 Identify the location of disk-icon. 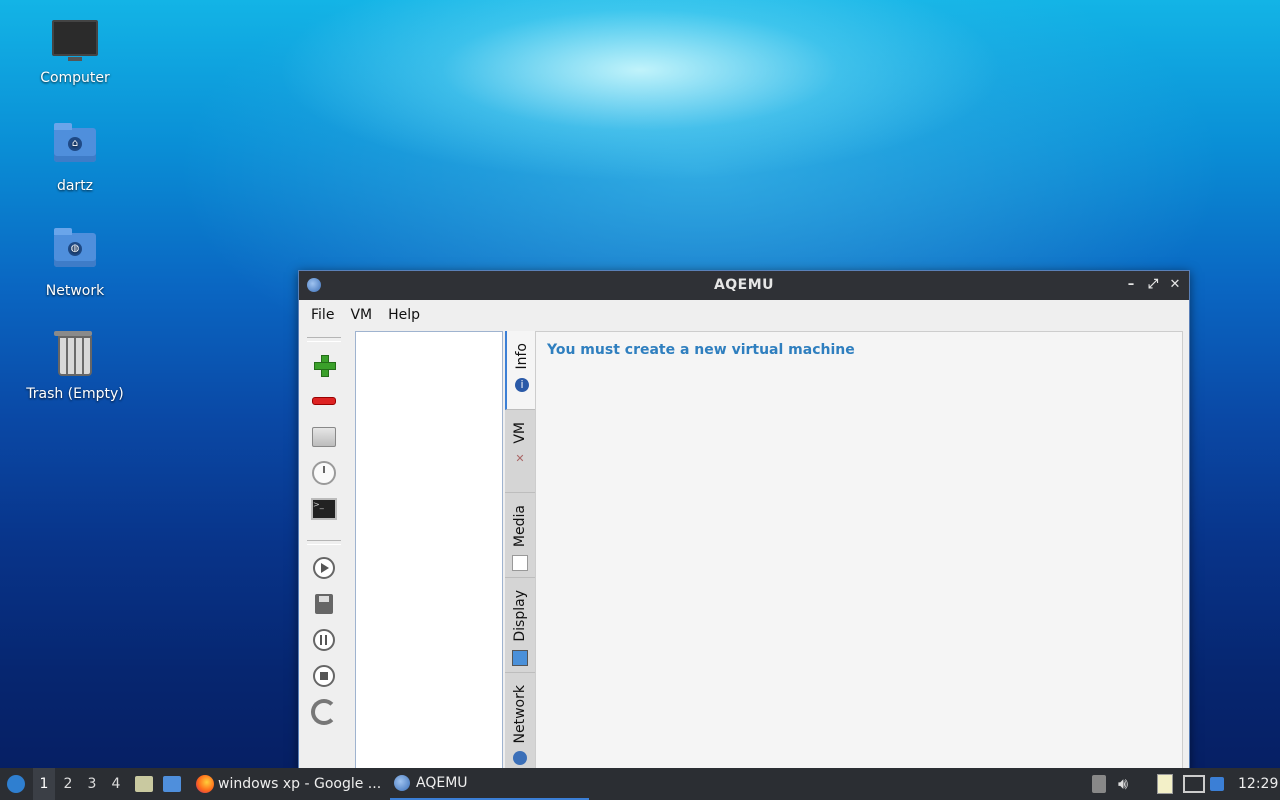
(324, 437).